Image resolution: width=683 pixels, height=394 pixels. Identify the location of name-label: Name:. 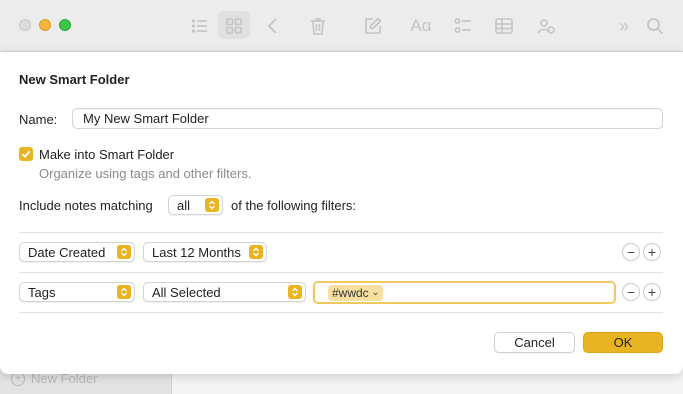
(38, 119).